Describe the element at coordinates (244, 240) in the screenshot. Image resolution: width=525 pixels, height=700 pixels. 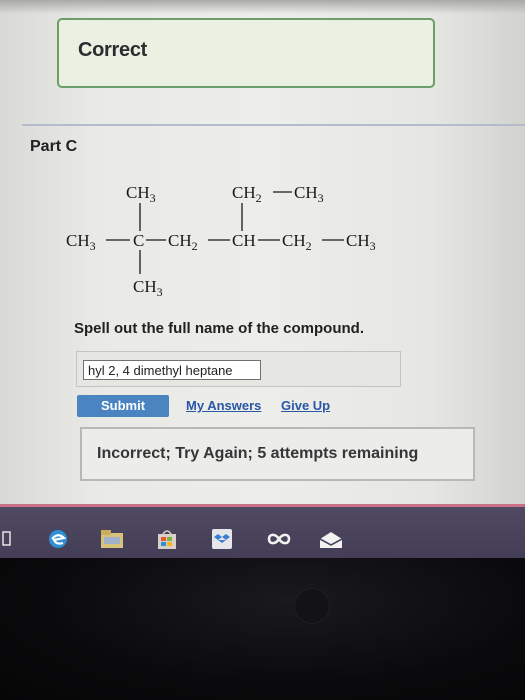
I see `chain-ch: CH` at that location.